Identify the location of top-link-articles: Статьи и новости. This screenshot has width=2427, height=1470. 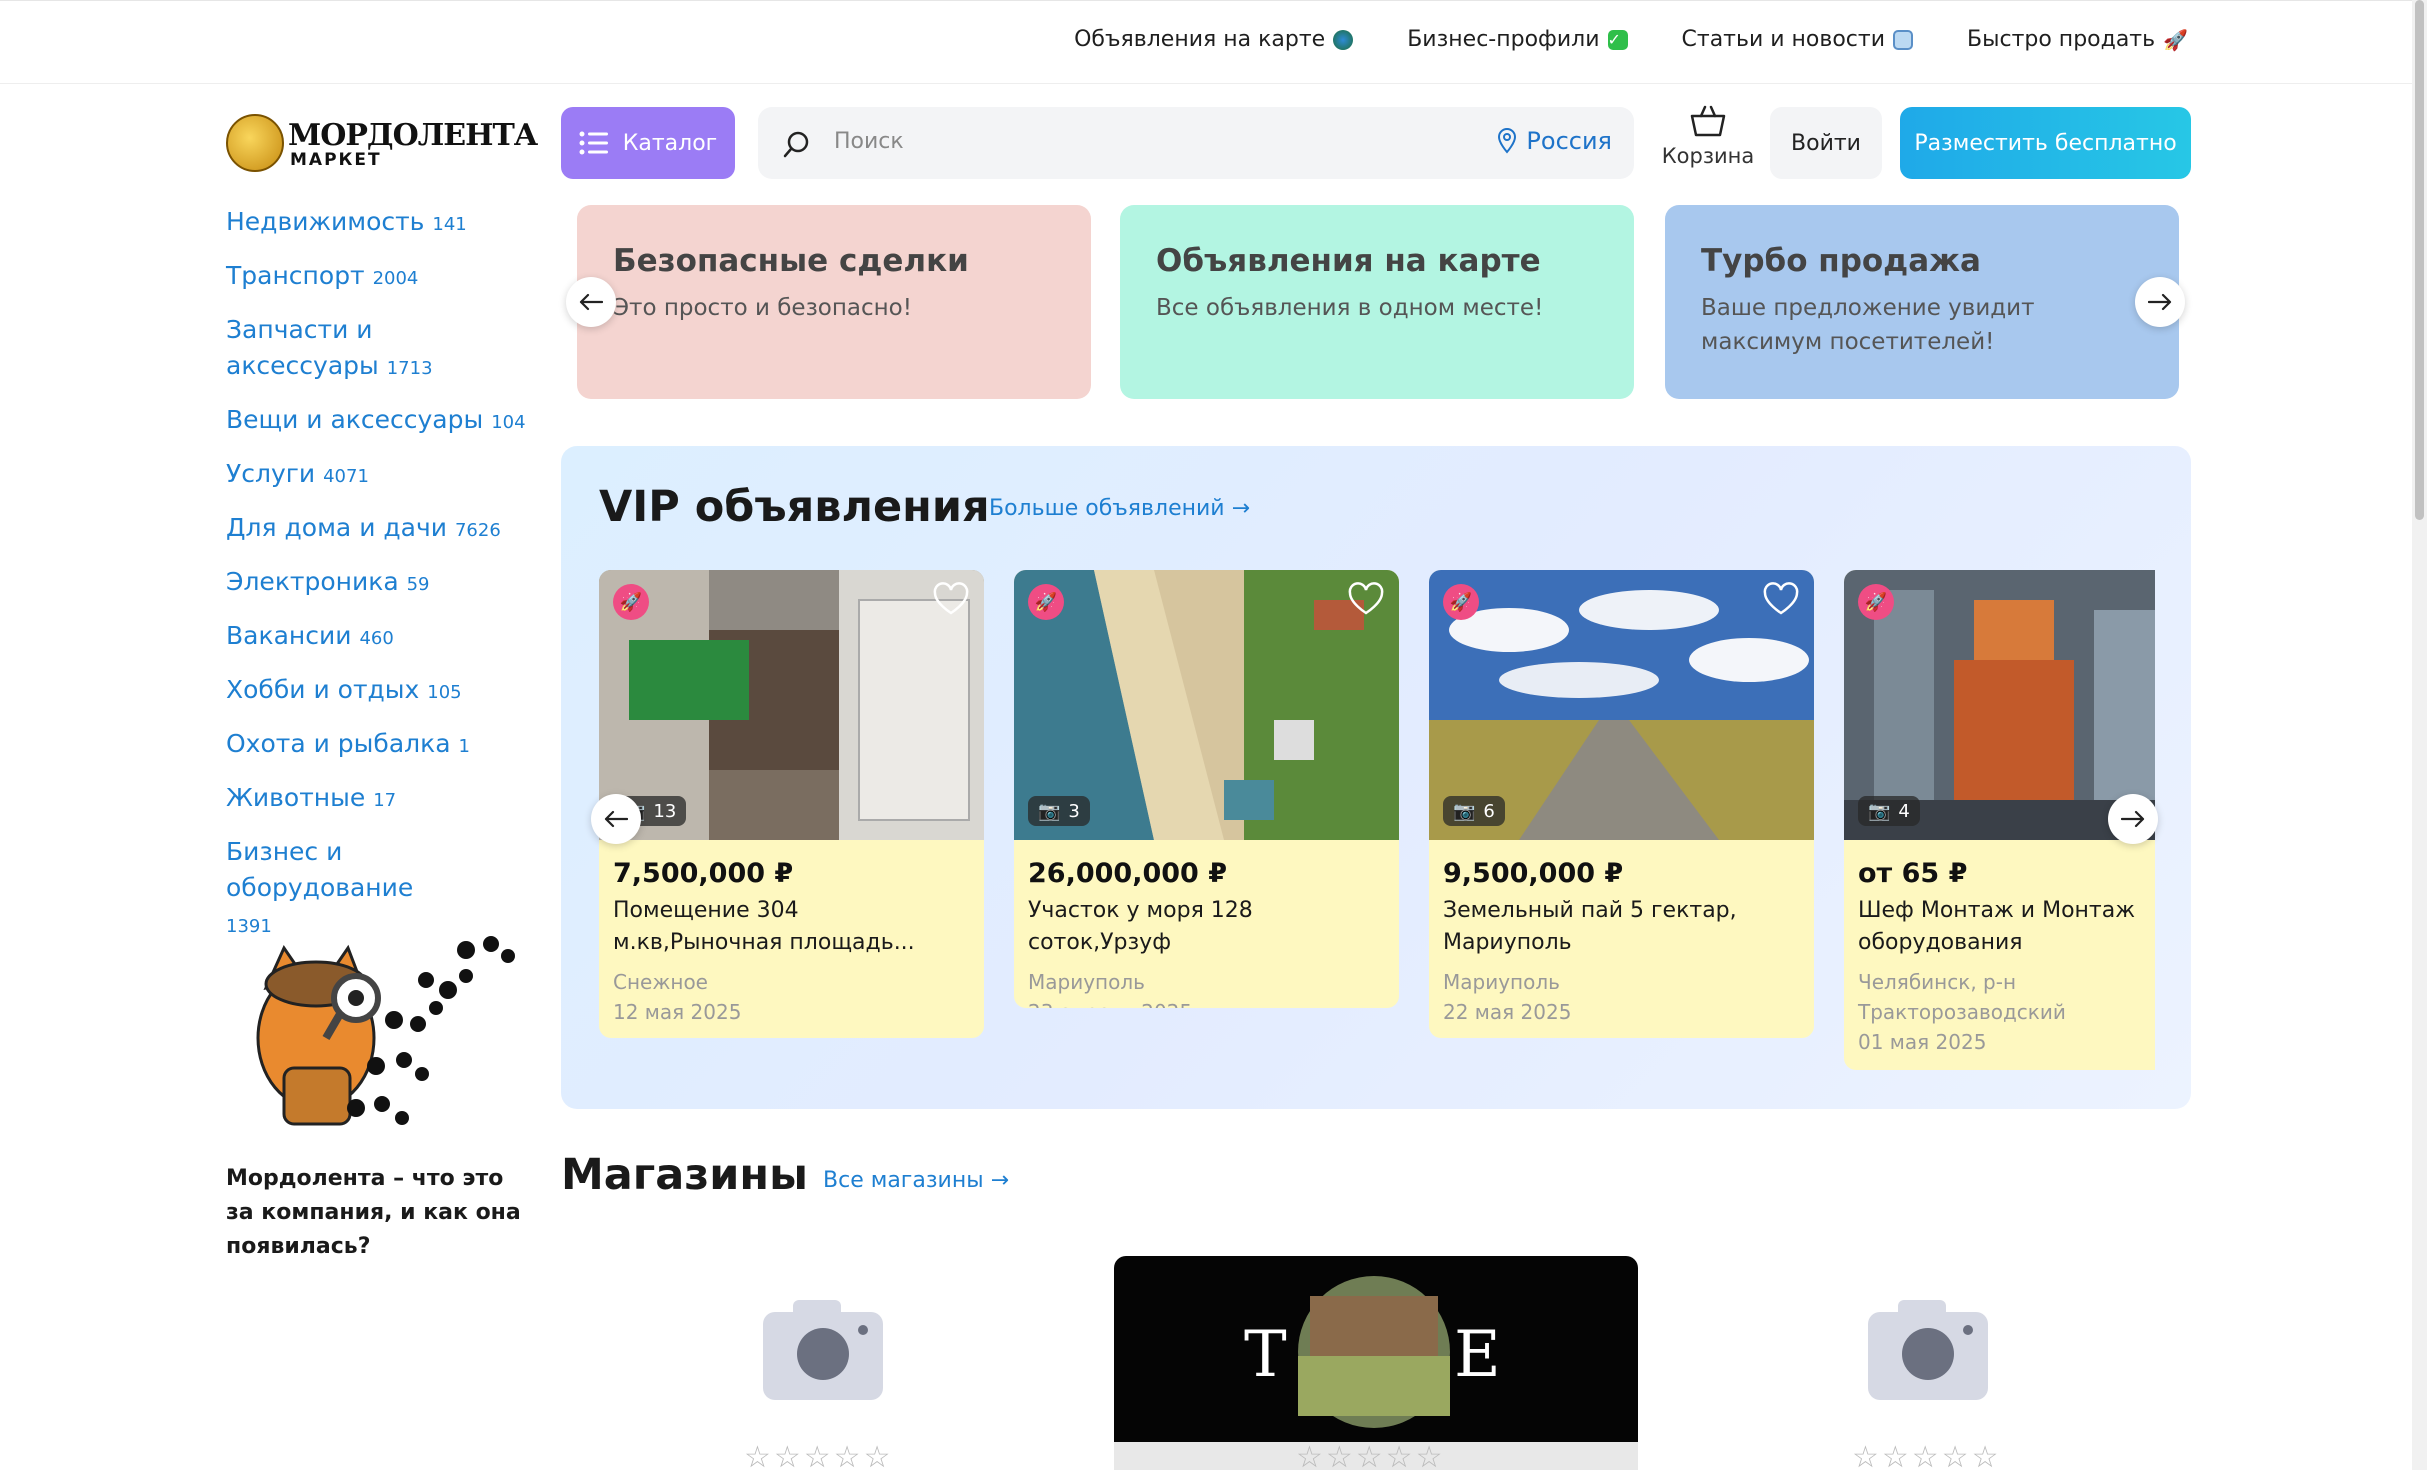
(1798, 39).